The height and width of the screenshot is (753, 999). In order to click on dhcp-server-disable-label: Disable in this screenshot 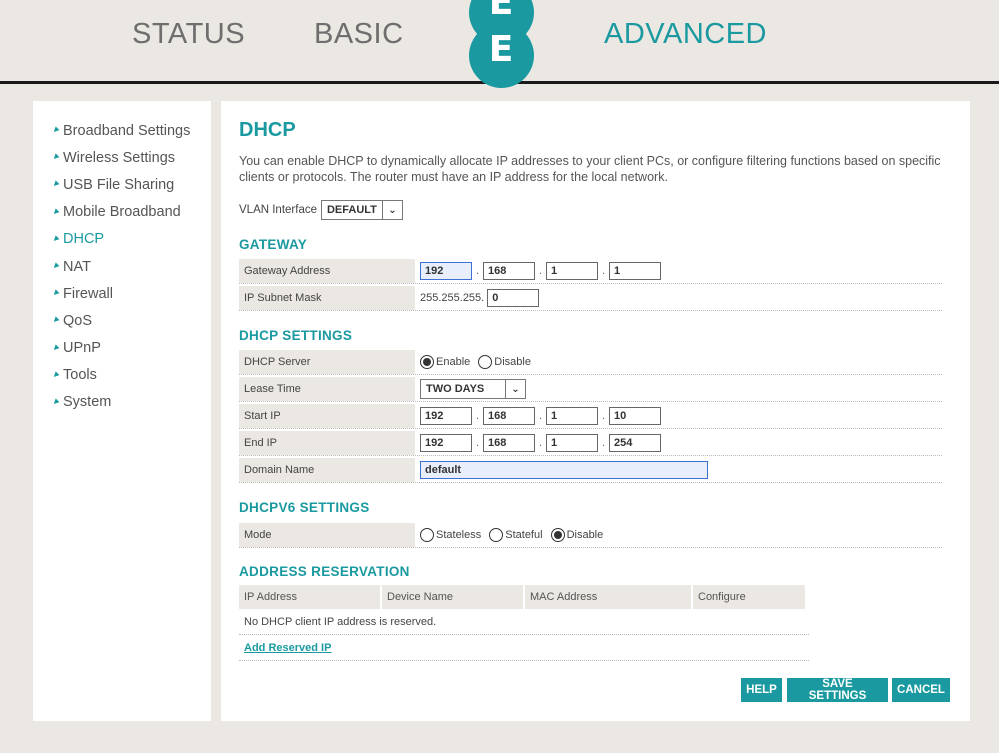, I will do `click(512, 362)`.